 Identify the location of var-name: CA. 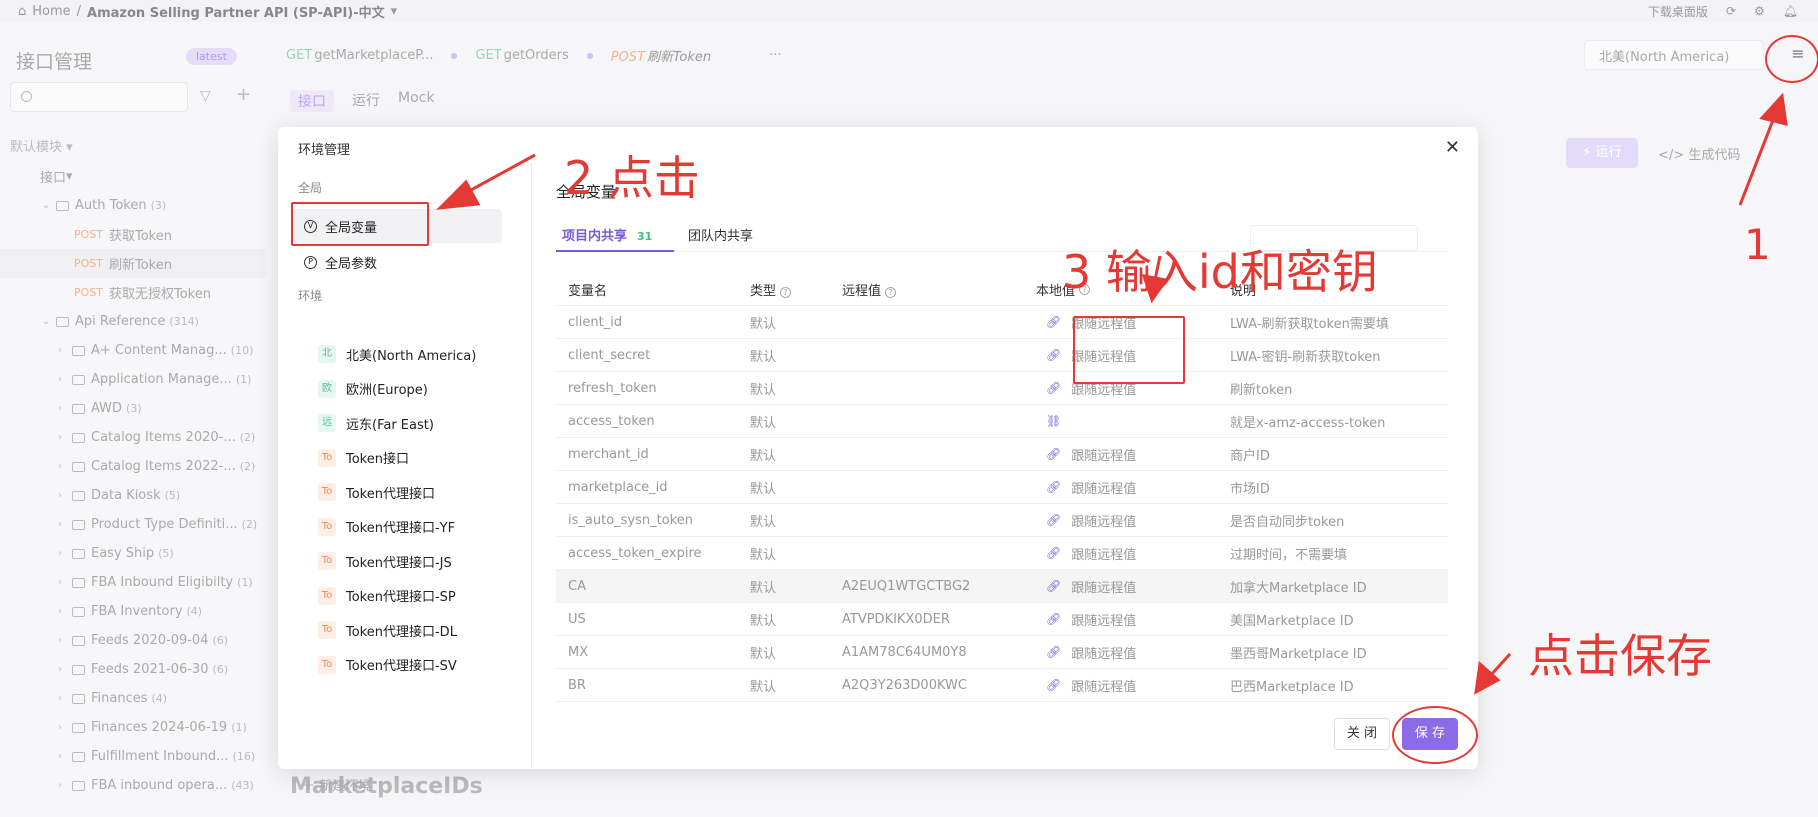
(653, 586).